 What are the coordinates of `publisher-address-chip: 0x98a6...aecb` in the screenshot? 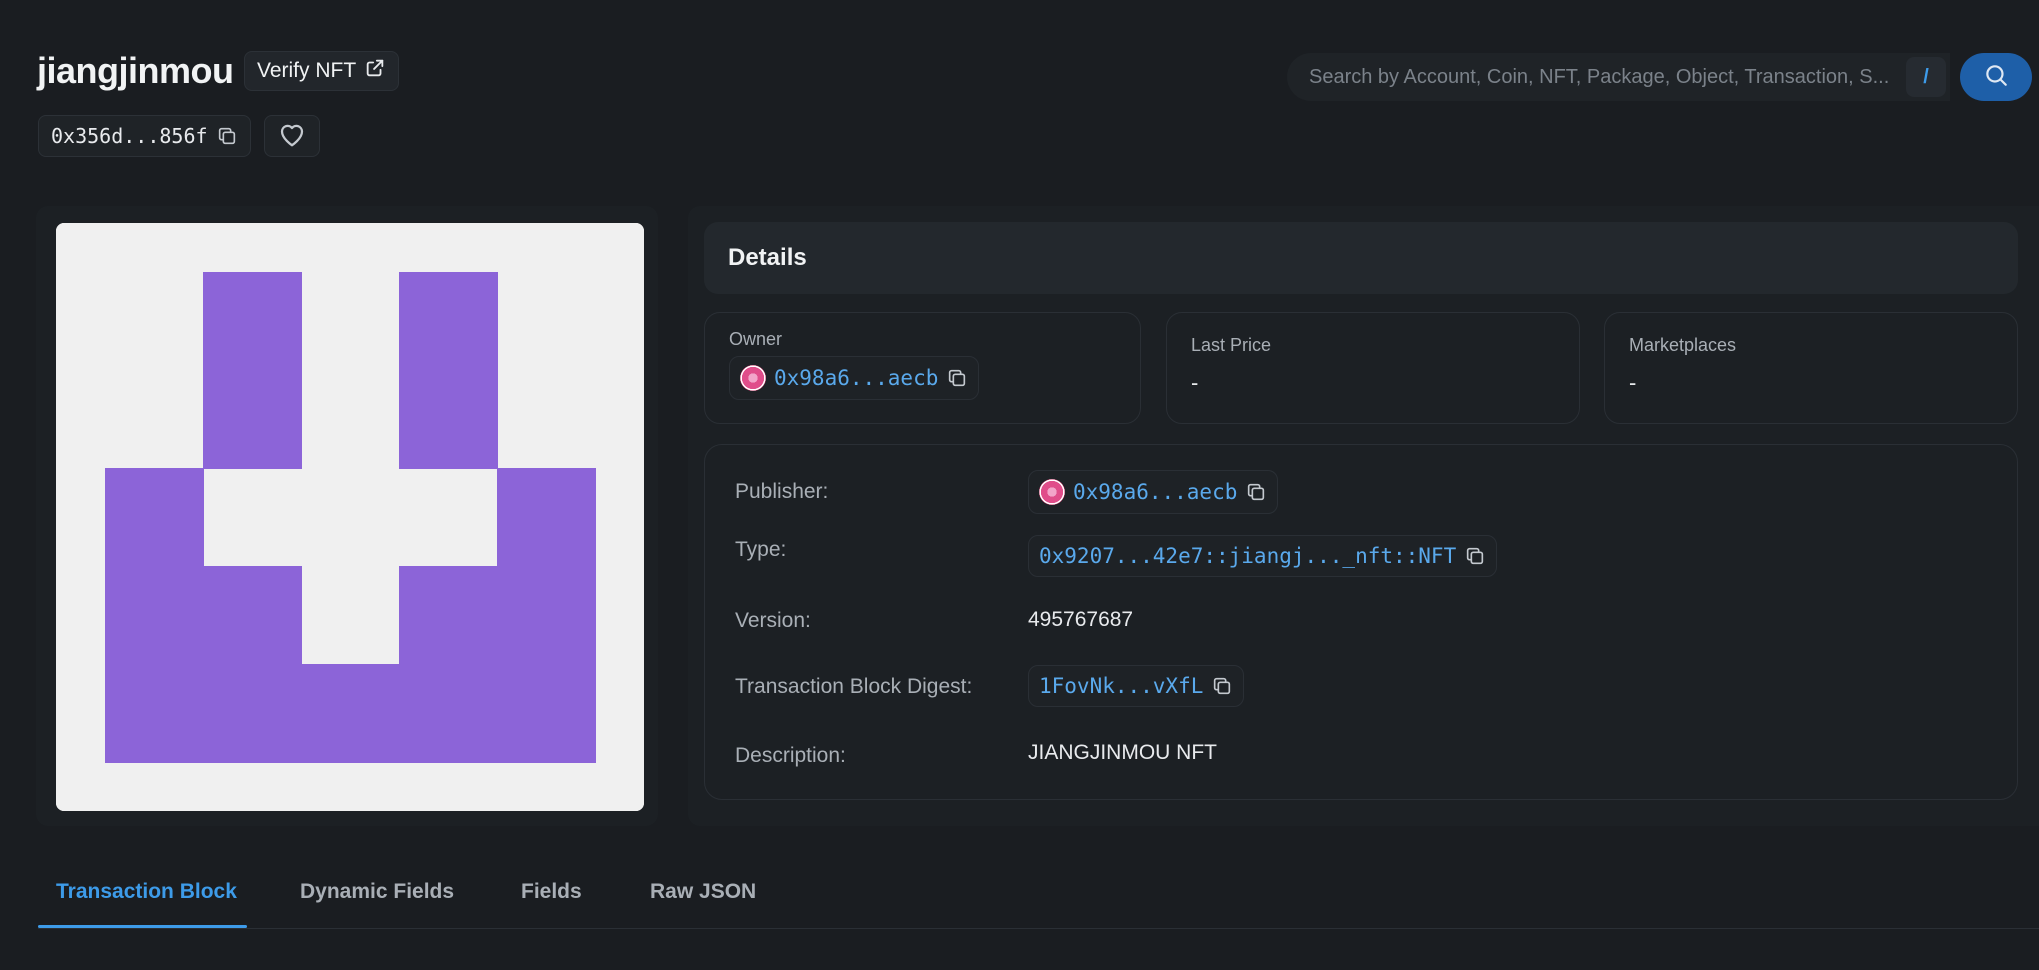 It's located at (1153, 492).